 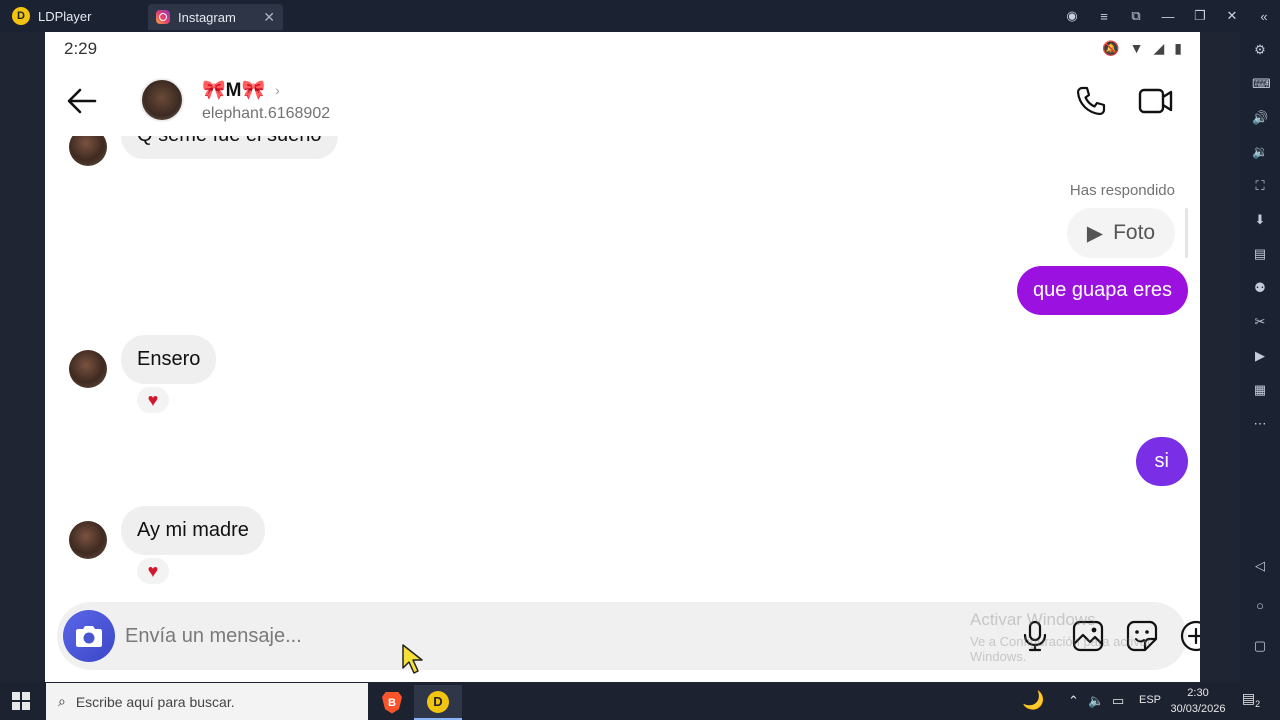 I want to click on replied-label: Has respondido, so click(x=1122, y=190).